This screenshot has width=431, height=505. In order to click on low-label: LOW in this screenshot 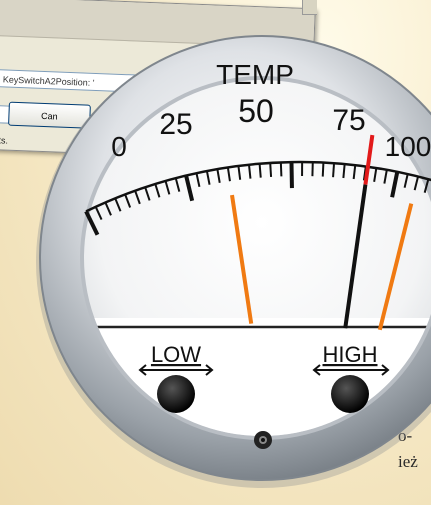, I will do `click(176, 354)`.